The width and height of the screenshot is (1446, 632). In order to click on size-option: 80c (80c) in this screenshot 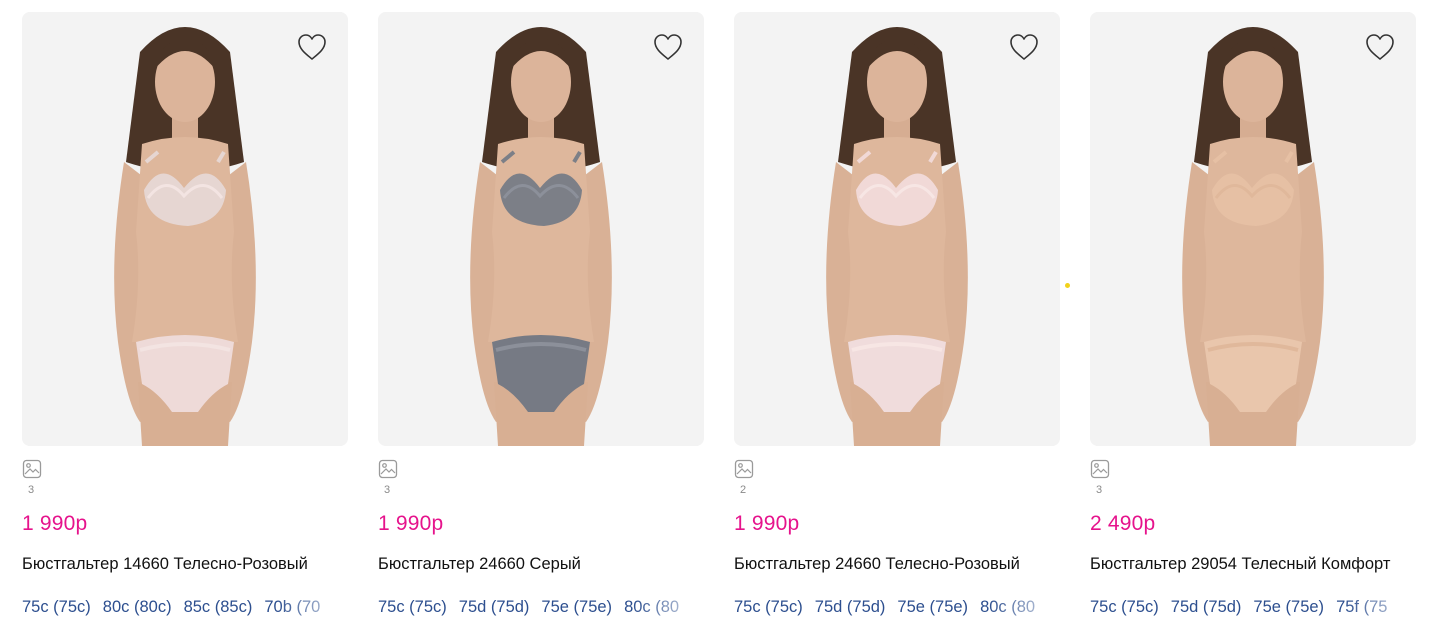, I will do `click(137, 607)`.